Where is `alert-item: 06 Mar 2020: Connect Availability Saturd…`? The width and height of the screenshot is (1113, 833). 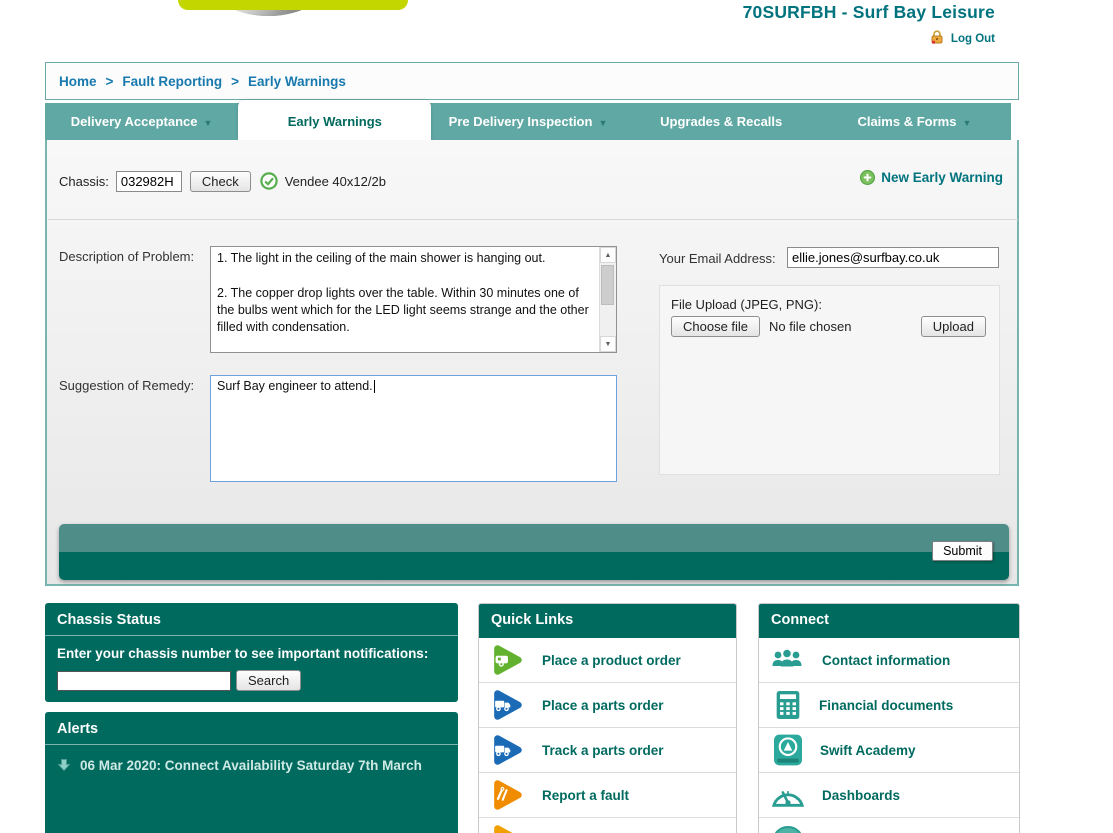 alert-item: 06 Mar 2020: Connect Availability Saturd… is located at coordinates (251, 764).